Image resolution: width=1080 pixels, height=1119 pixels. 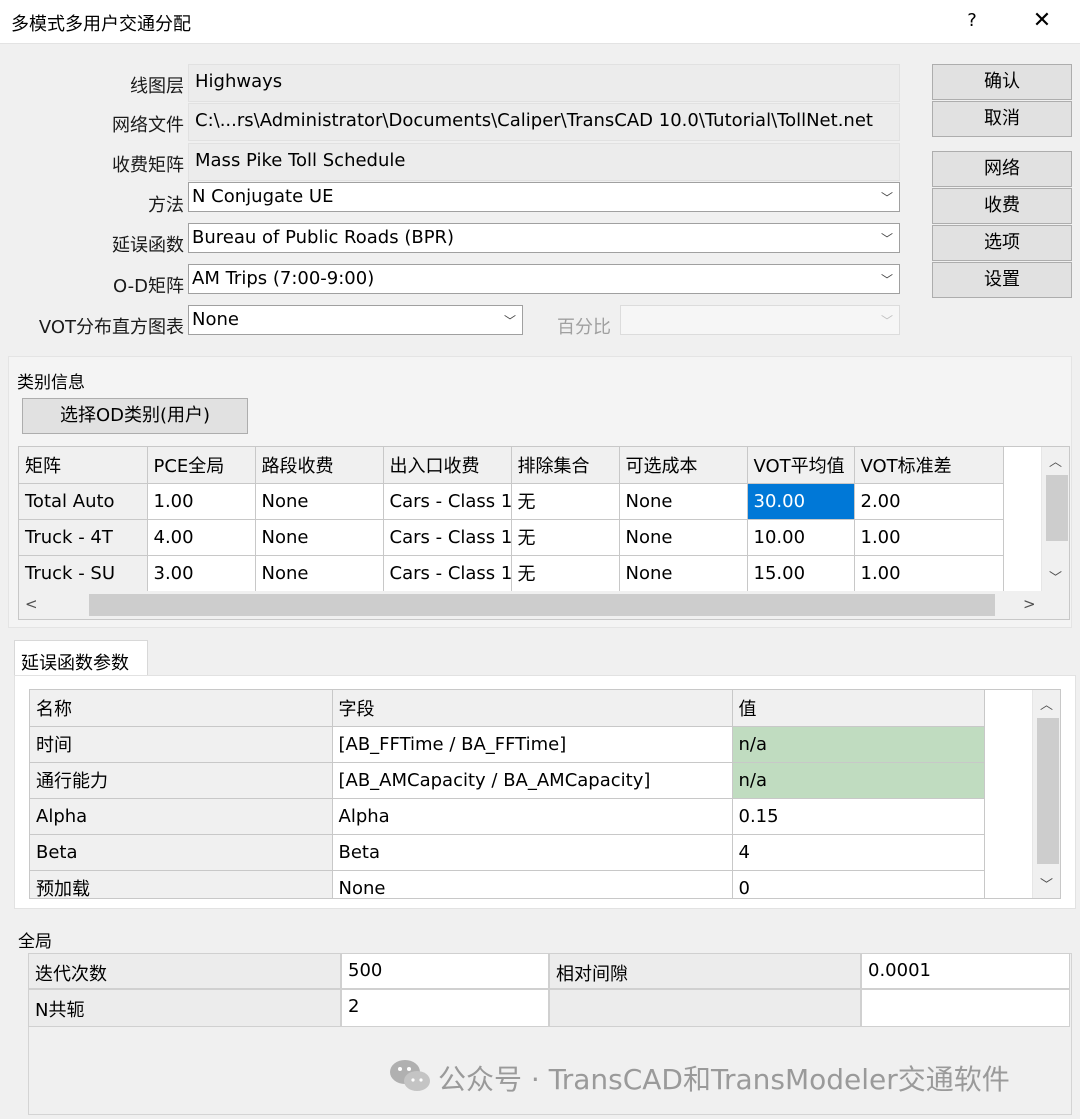 I want to click on help-button: ?, so click(x=972, y=20).